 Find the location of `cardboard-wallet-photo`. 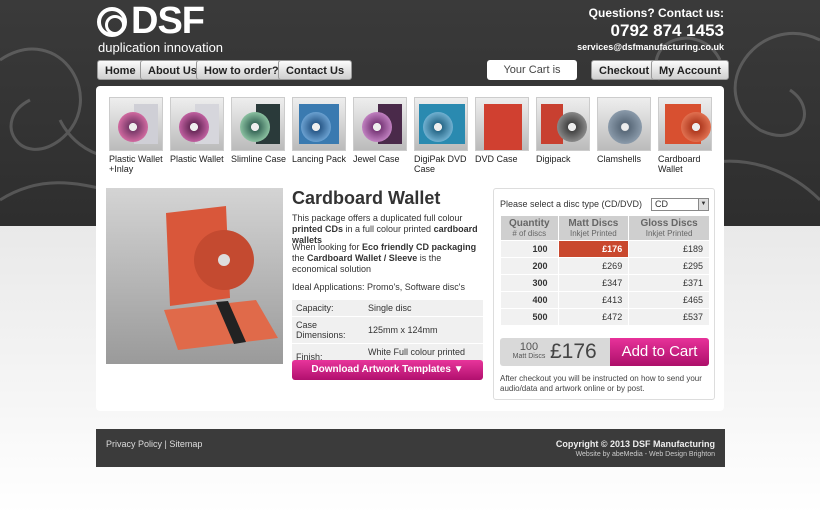

cardboard-wallet-photo is located at coordinates (221, 278).